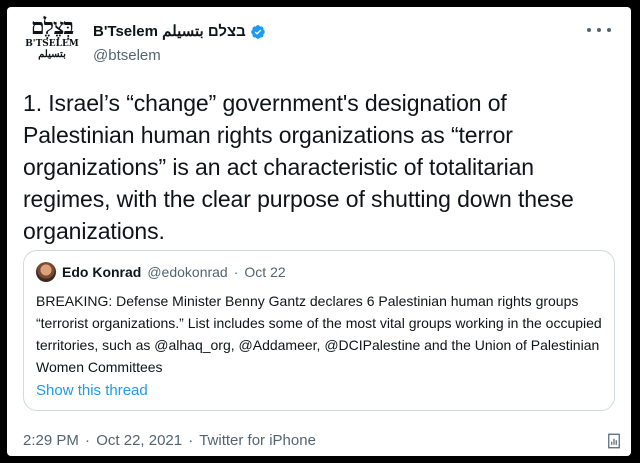 The image size is (640, 463). I want to click on quoted-tweet-header: Edo Konrad @edokonrad · Oct 22, so click(161, 272).